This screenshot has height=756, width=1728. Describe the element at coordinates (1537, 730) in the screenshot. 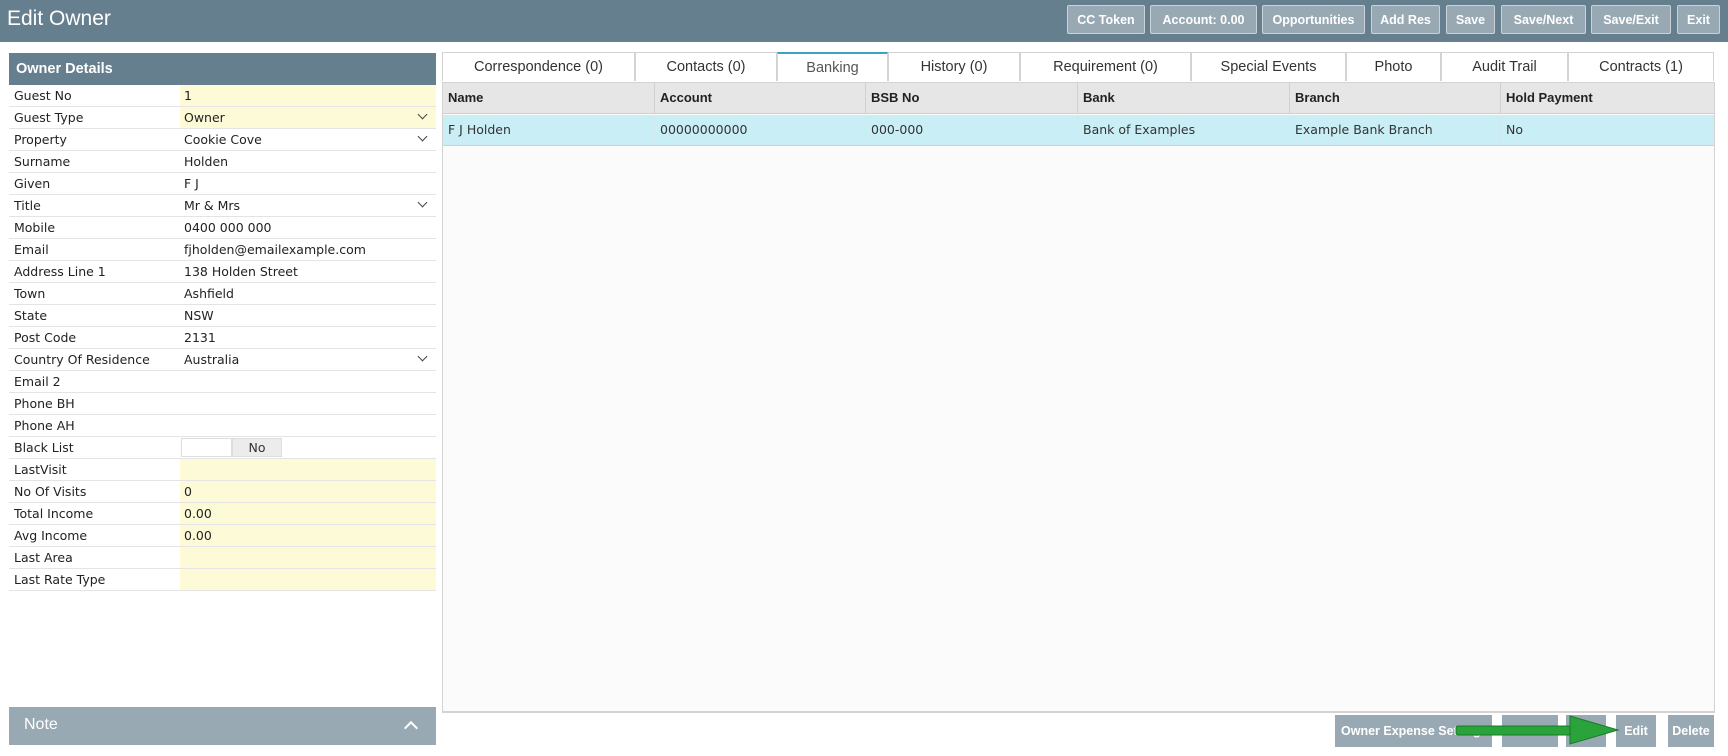

I see `annotation-arrow-icon` at that location.